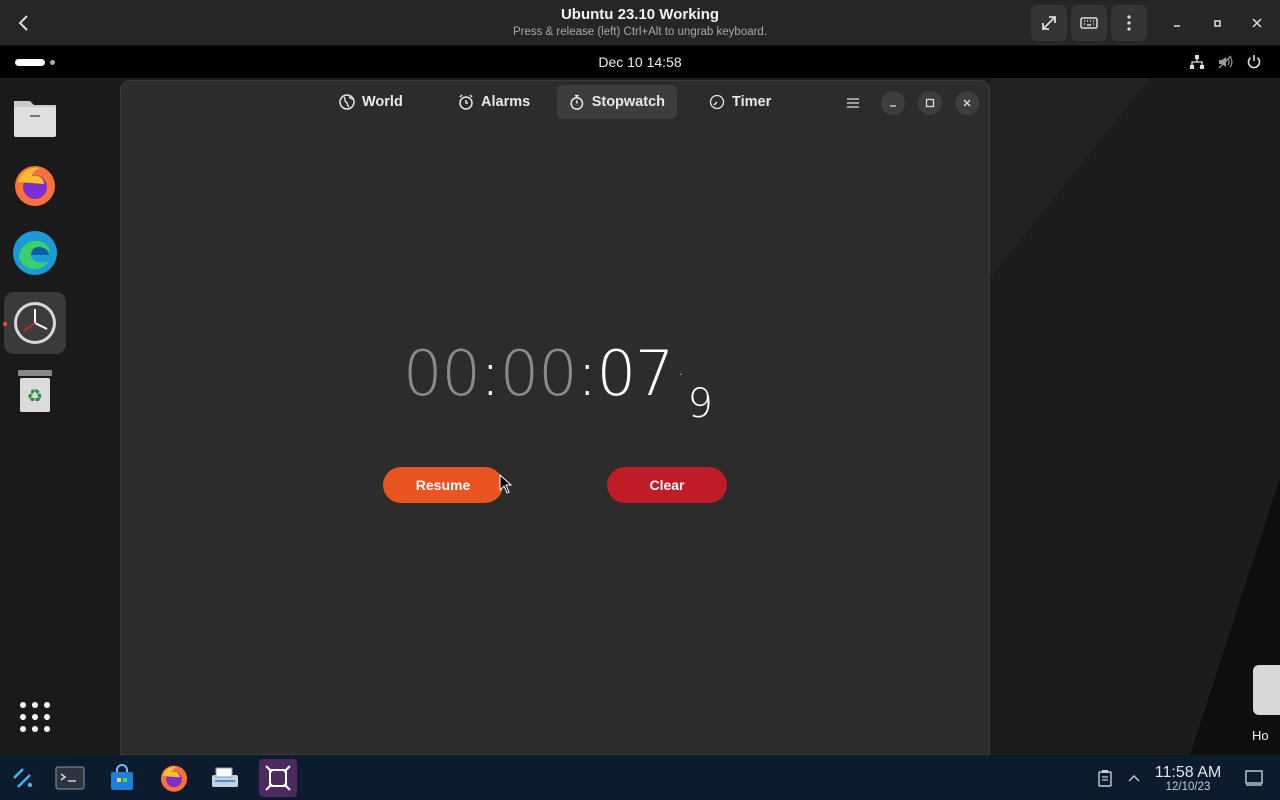 The height and width of the screenshot is (800, 1280). I want to click on show-apps-button, so click(35, 717).